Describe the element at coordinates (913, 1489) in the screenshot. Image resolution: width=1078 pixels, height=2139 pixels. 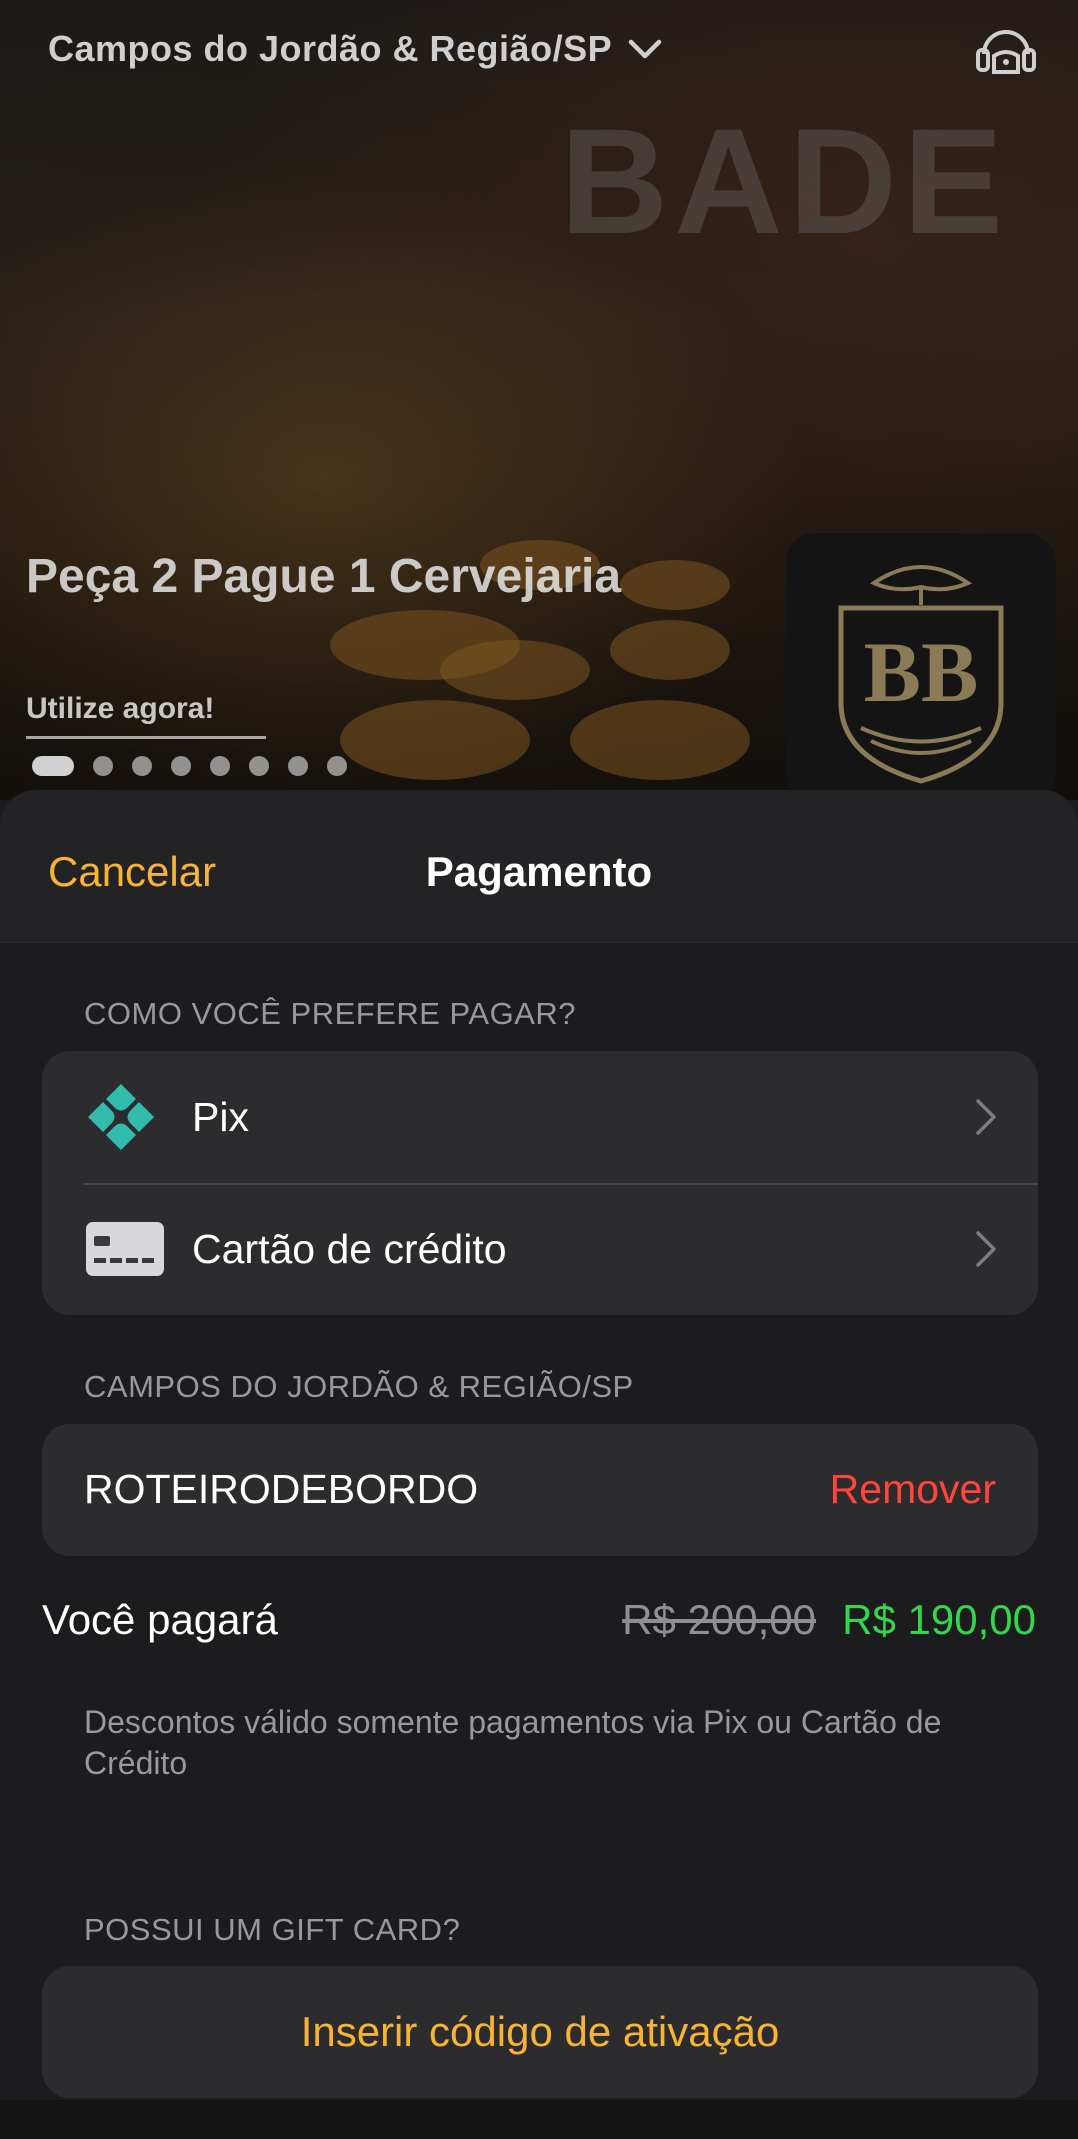
I see `remove-coupon-button: Remover` at that location.